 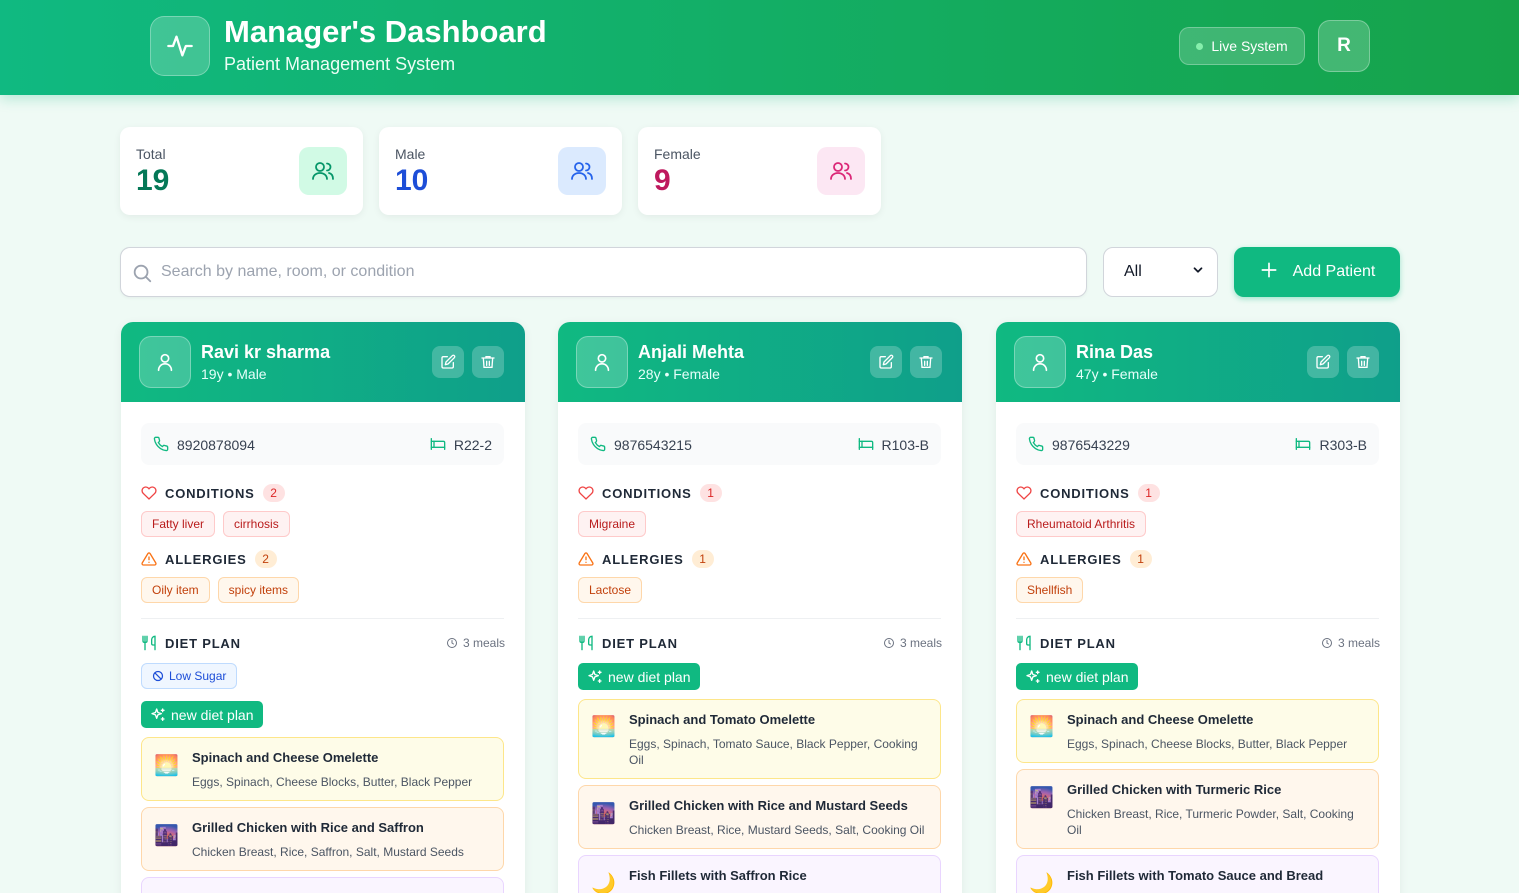 What do you see at coordinates (1344, 46) in the screenshot?
I see `user-avatar: R` at bounding box center [1344, 46].